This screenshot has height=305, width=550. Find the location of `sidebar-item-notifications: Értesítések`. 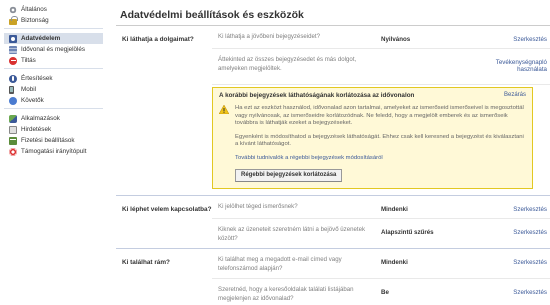

sidebar-item-notifications: Értesítések is located at coordinates (53, 78).